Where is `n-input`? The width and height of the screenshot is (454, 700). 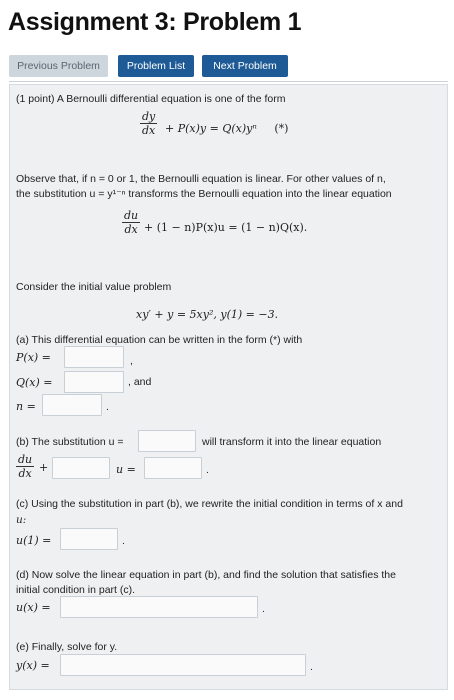 n-input is located at coordinates (72, 405).